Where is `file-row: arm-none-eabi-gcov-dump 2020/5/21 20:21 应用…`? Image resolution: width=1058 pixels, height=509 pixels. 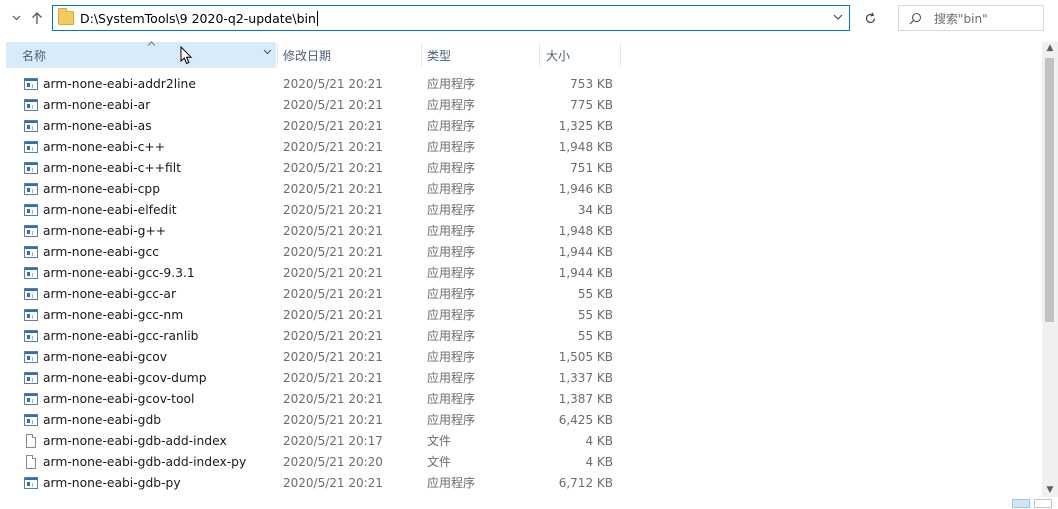 file-row: arm-none-eabi-gcov-dump 2020/5/21 20:21 应用… is located at coordinates (520, 378).